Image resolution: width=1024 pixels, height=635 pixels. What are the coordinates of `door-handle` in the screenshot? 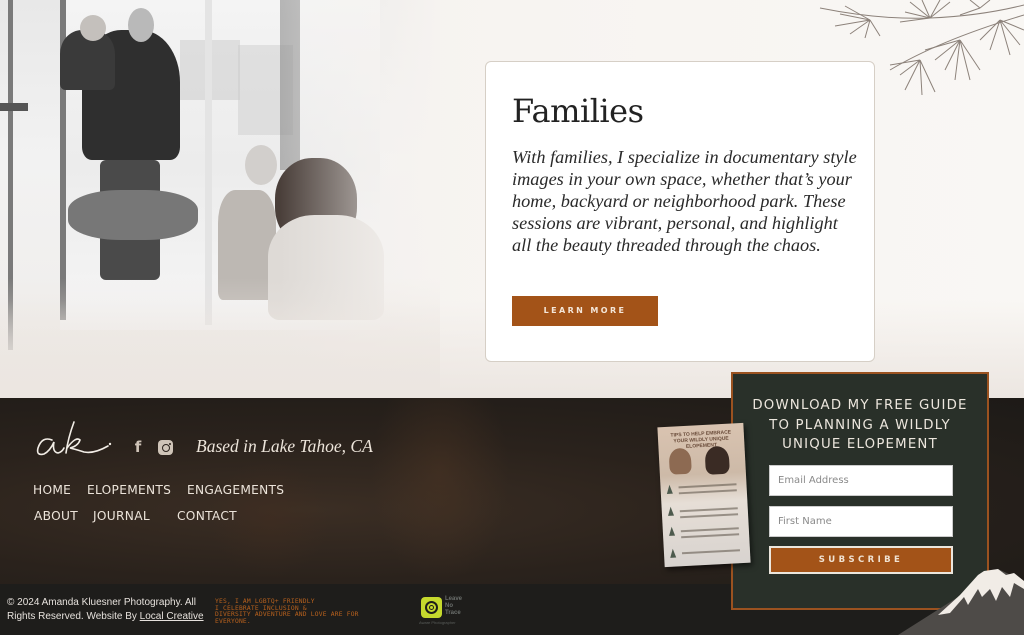 It's located at (14, 107).